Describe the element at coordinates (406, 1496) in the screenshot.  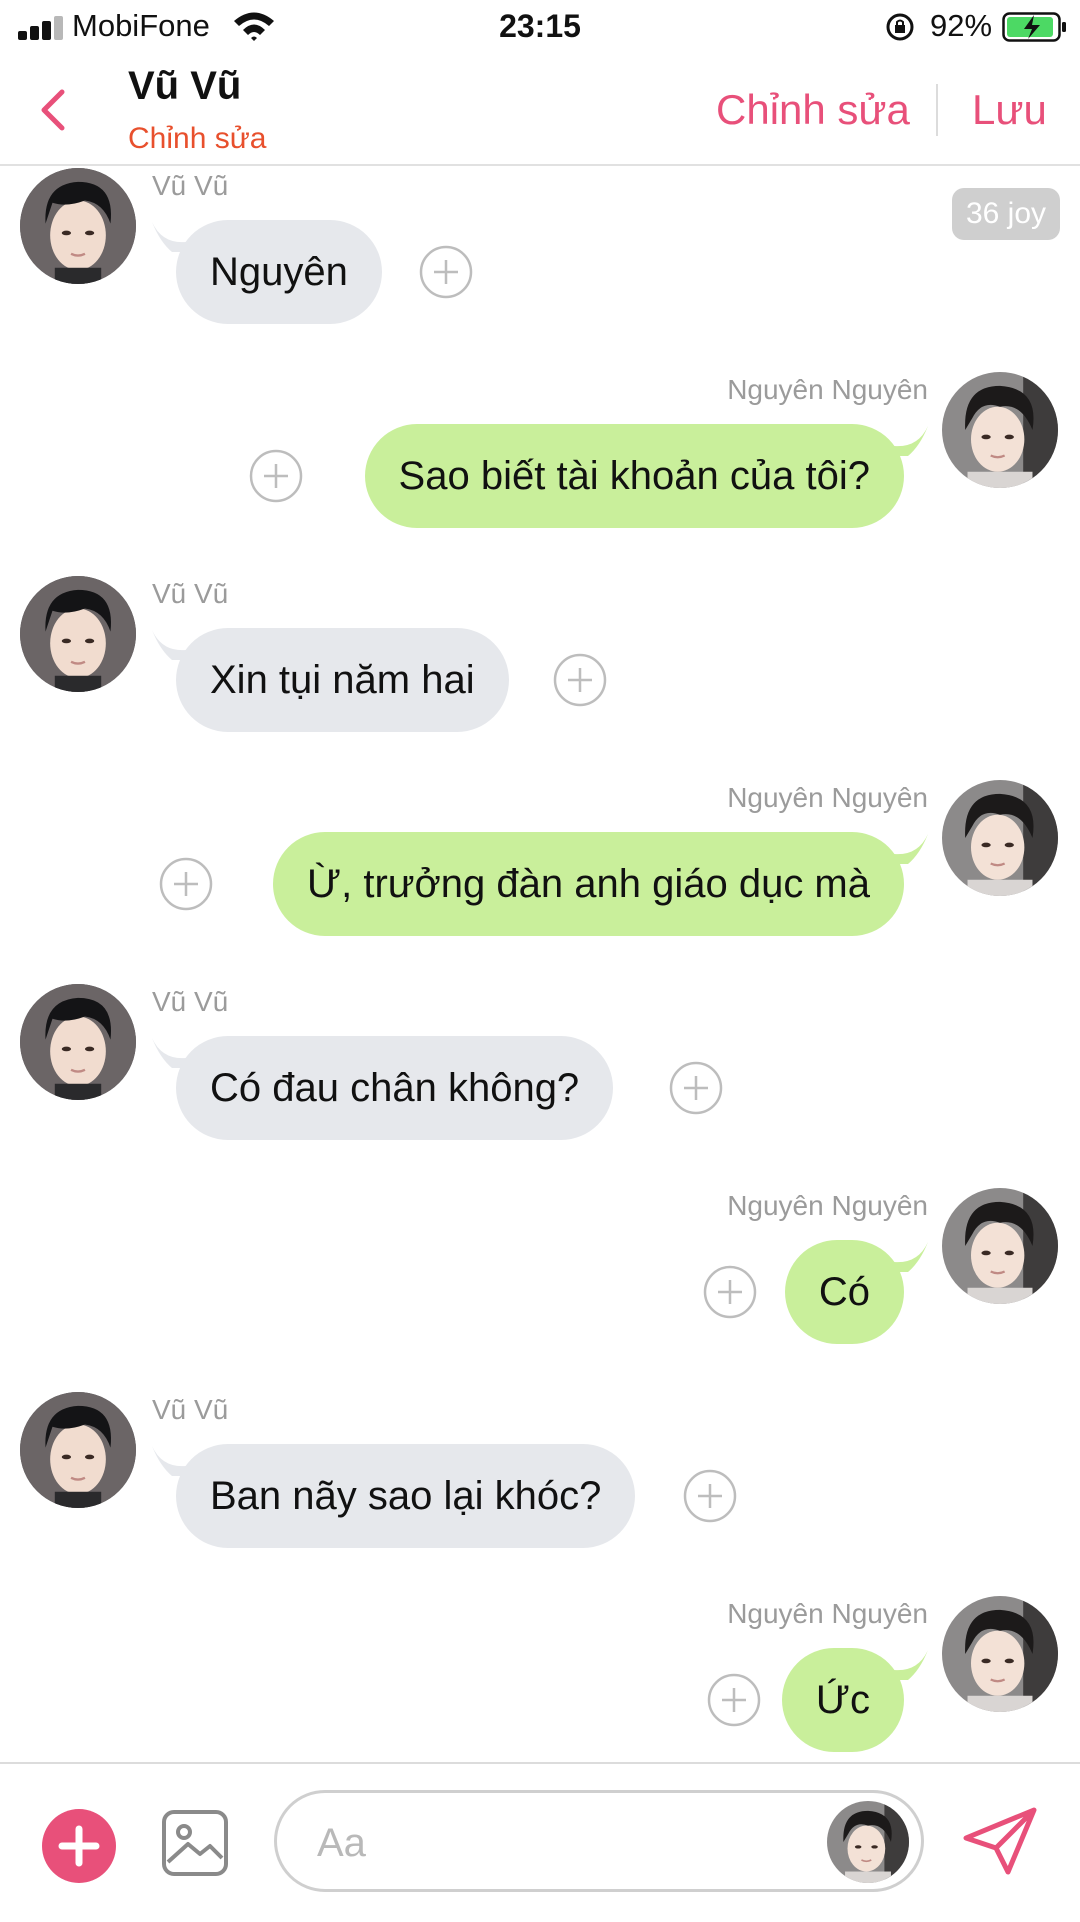
I see `message-bubble: Ban nãy sao lại khóc?` at that location.